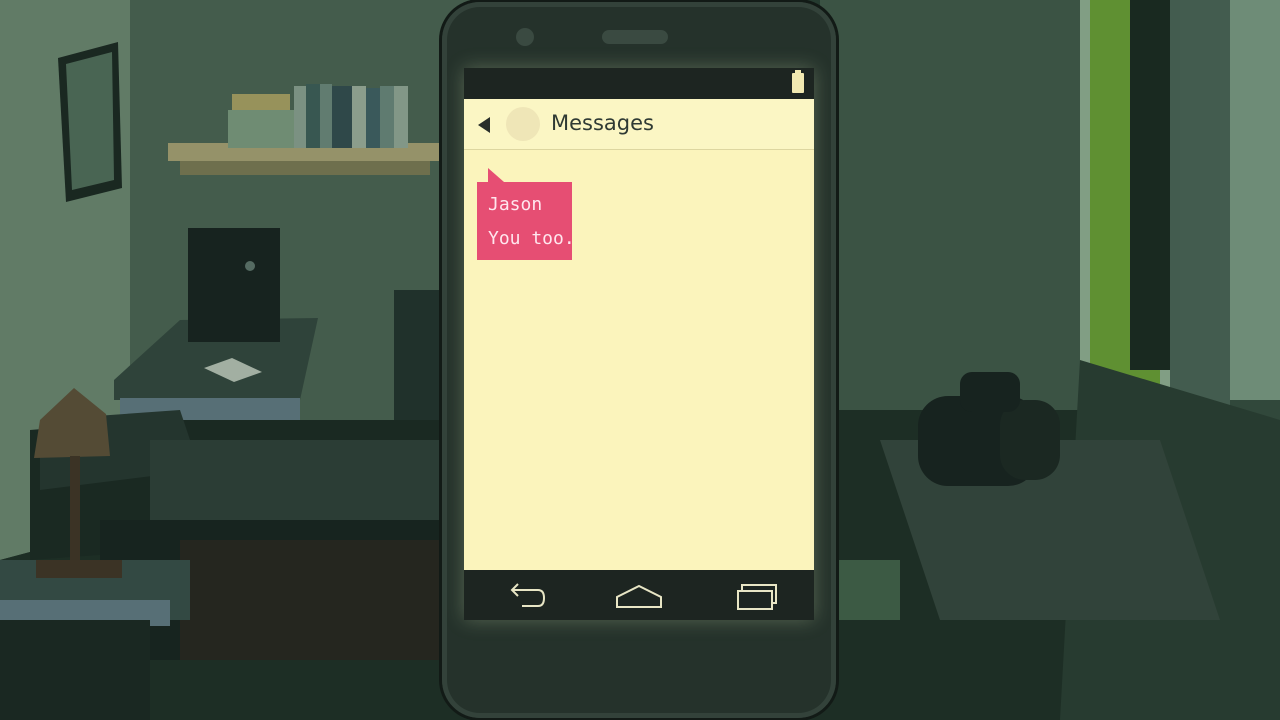 The width and height of the screenshot is (1280, 720). I want to click on app-bar: Messages, so click(639, 124).